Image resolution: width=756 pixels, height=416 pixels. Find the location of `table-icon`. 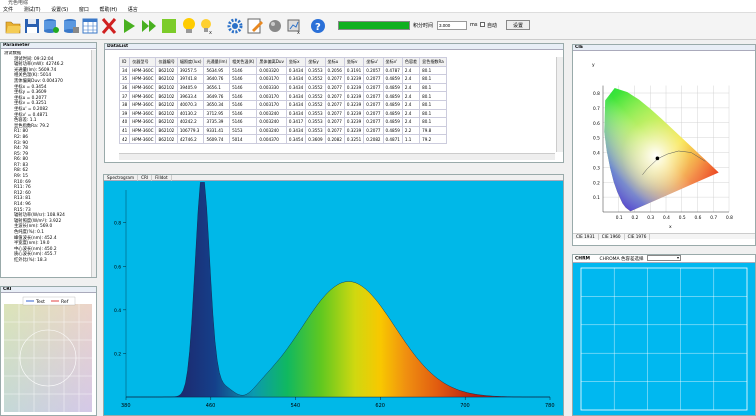

table-icon is located at coordinates (90, 26).